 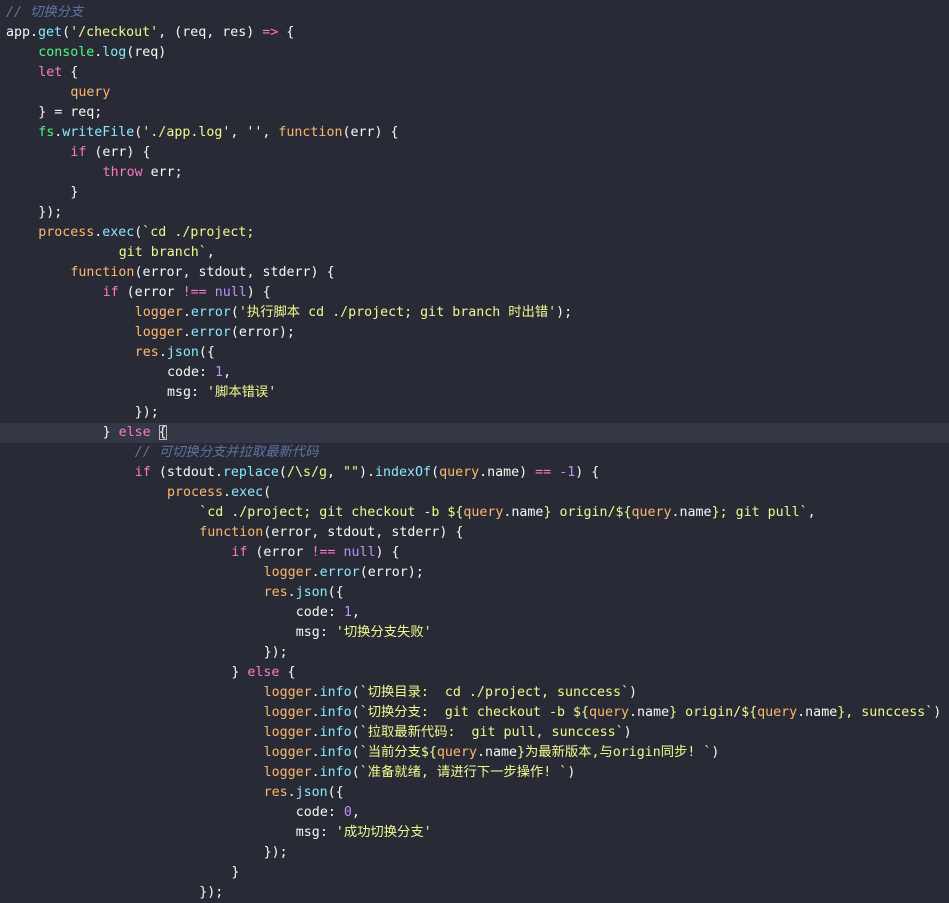 What do you see at coordinates (474, 833) in the screenshot?
I see `code-line: msg: '成功切换分支'` at bounding box center [474, 833].